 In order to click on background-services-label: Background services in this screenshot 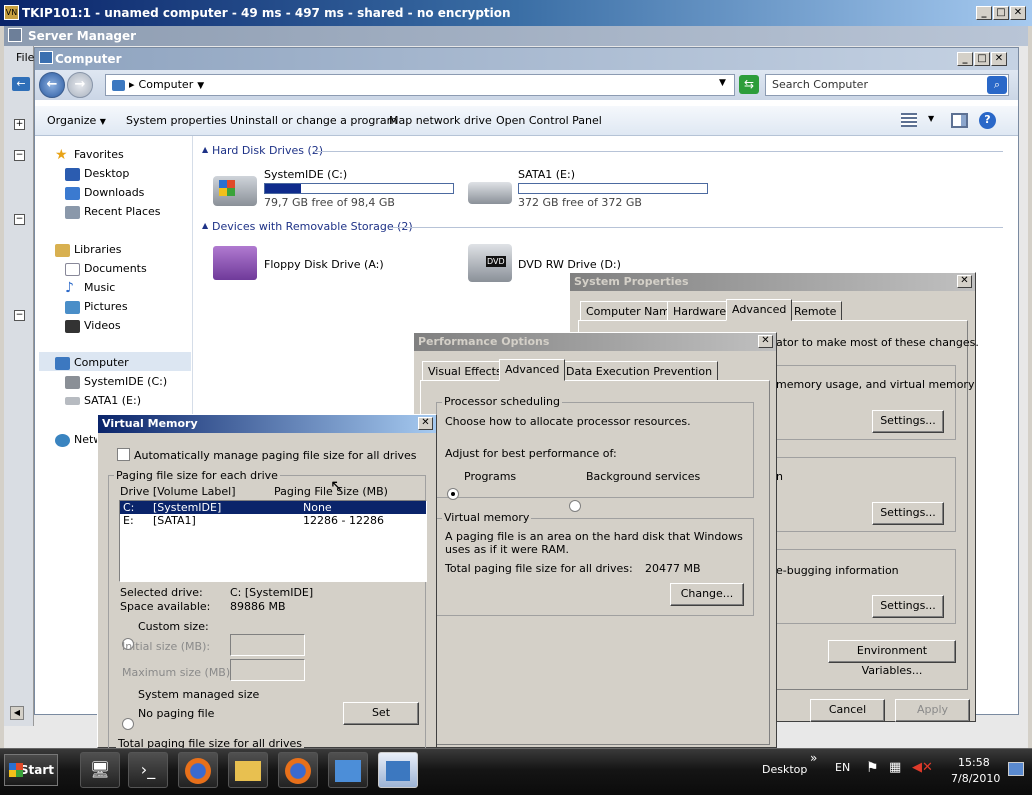, I will do `click(643, 476)`.